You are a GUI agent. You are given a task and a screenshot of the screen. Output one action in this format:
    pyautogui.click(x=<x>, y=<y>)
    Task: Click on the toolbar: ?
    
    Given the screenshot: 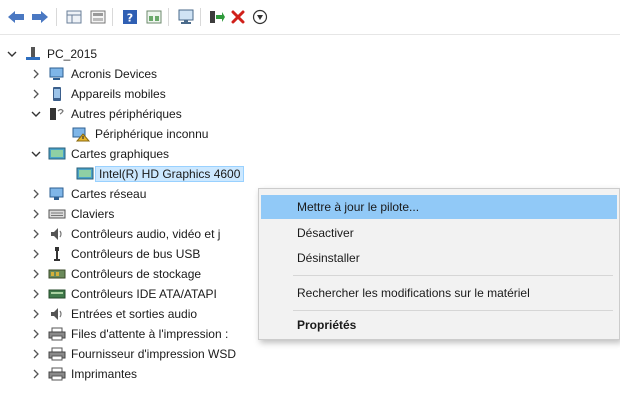 What is the action you would take?
    pyautogui.click(x=310, y=17)
    